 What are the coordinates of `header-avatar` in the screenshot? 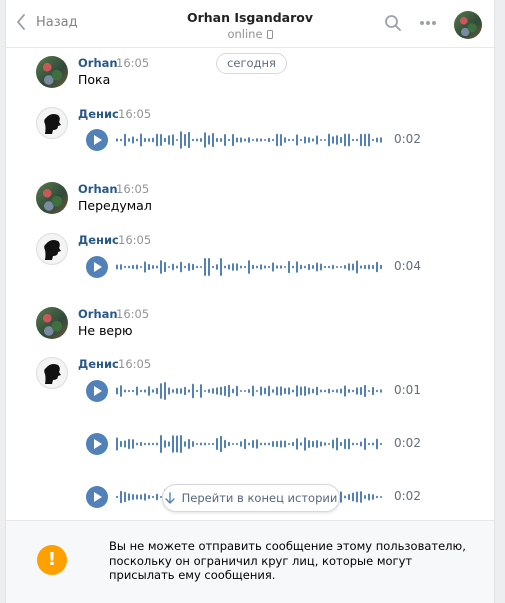 It's located at (468, 25).